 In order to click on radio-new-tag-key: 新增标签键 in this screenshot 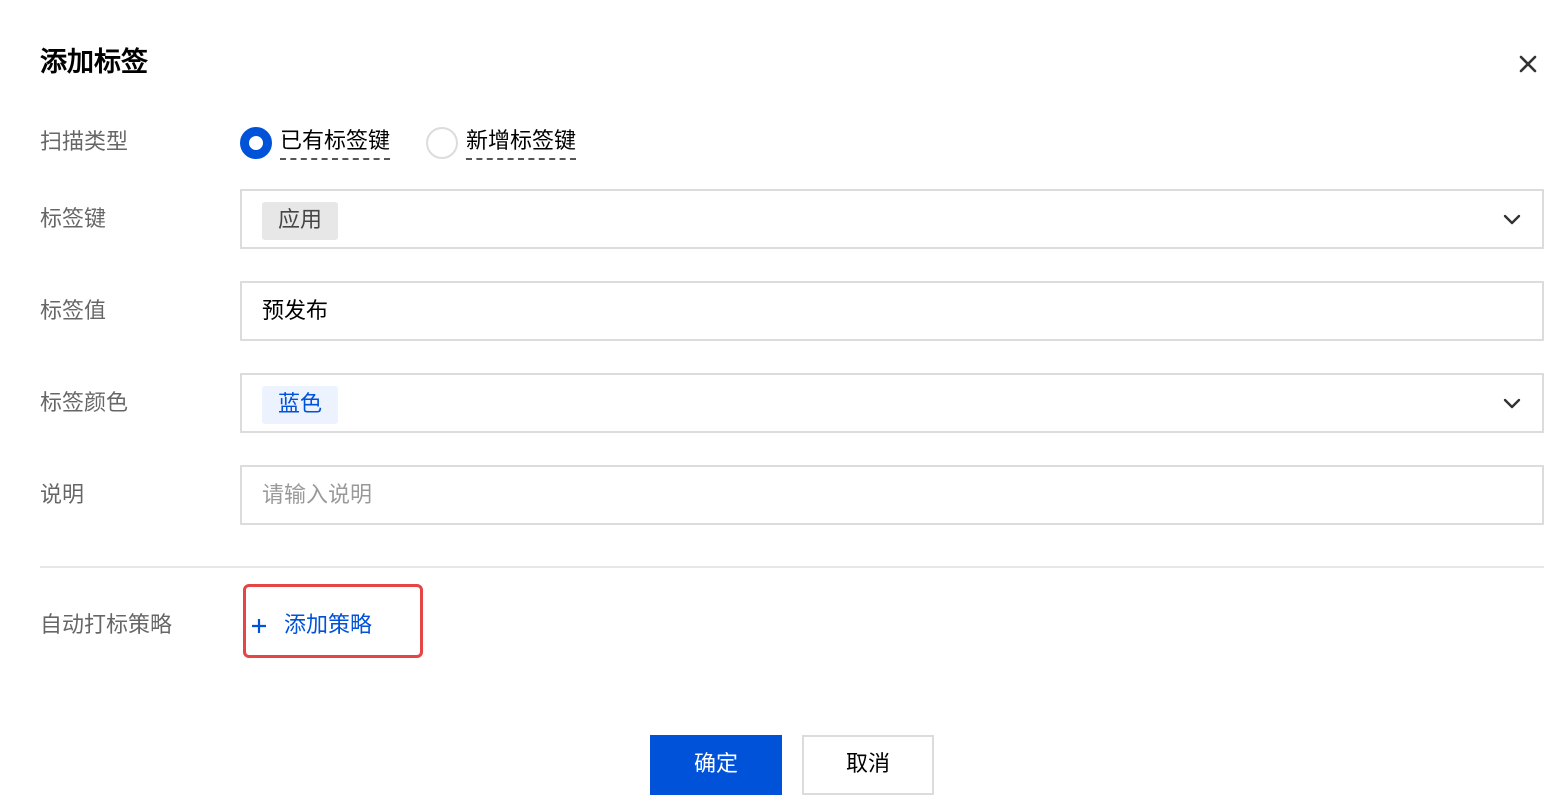, I will do `click(501, 143)`.